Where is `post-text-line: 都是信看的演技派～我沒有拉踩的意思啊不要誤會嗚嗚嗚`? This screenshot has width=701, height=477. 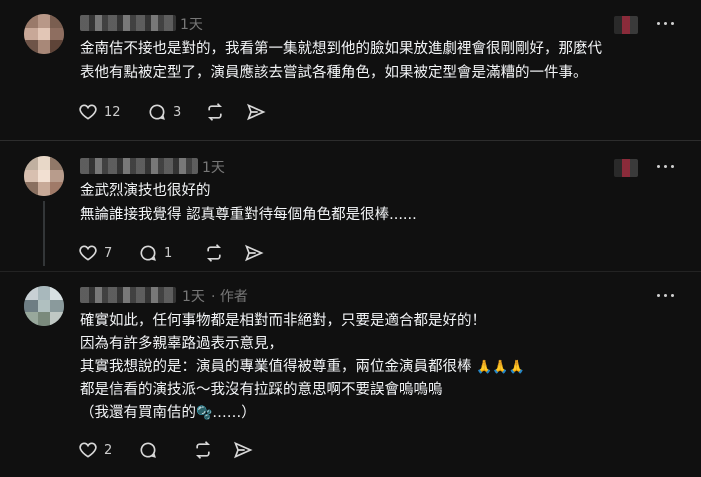 post-text-line: 都是信看的演技派～我沒有拉踩的意思啊不要誤會嗚嗚嗚 is located at coordinates (261, 390).